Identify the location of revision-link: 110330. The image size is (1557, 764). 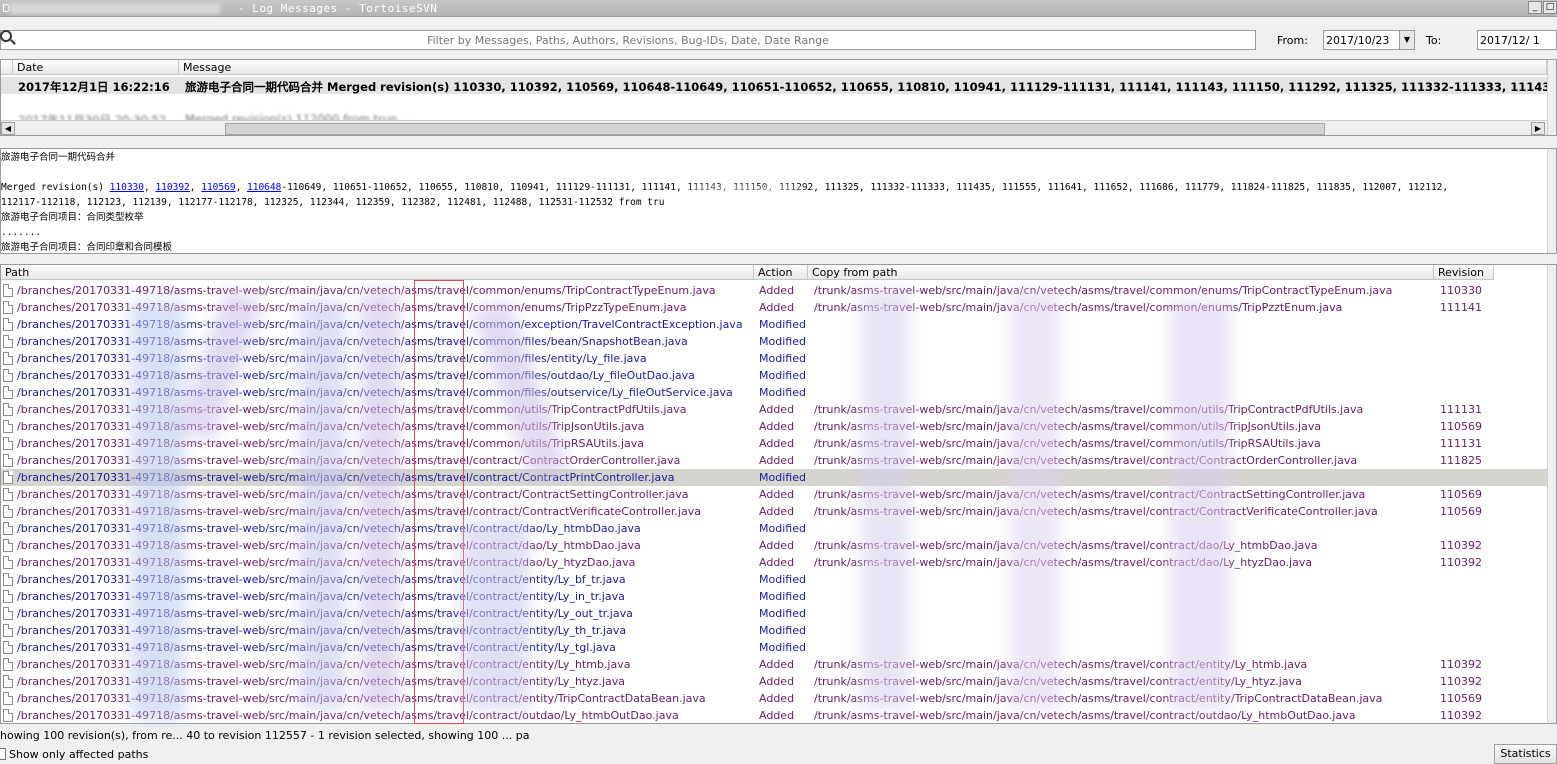
(127, 187).